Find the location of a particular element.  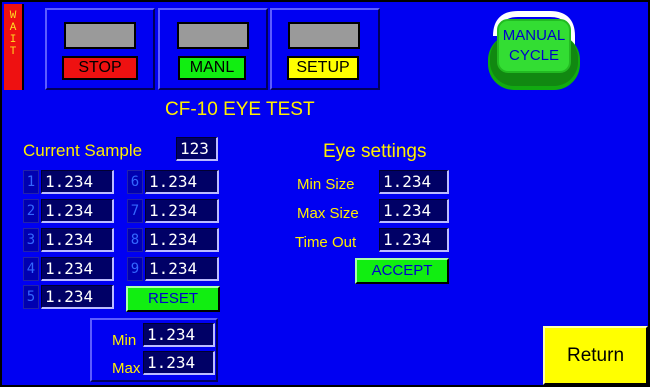

manual-cycle-button: MANUAL CYCLE is located at coordinates (534, 50).